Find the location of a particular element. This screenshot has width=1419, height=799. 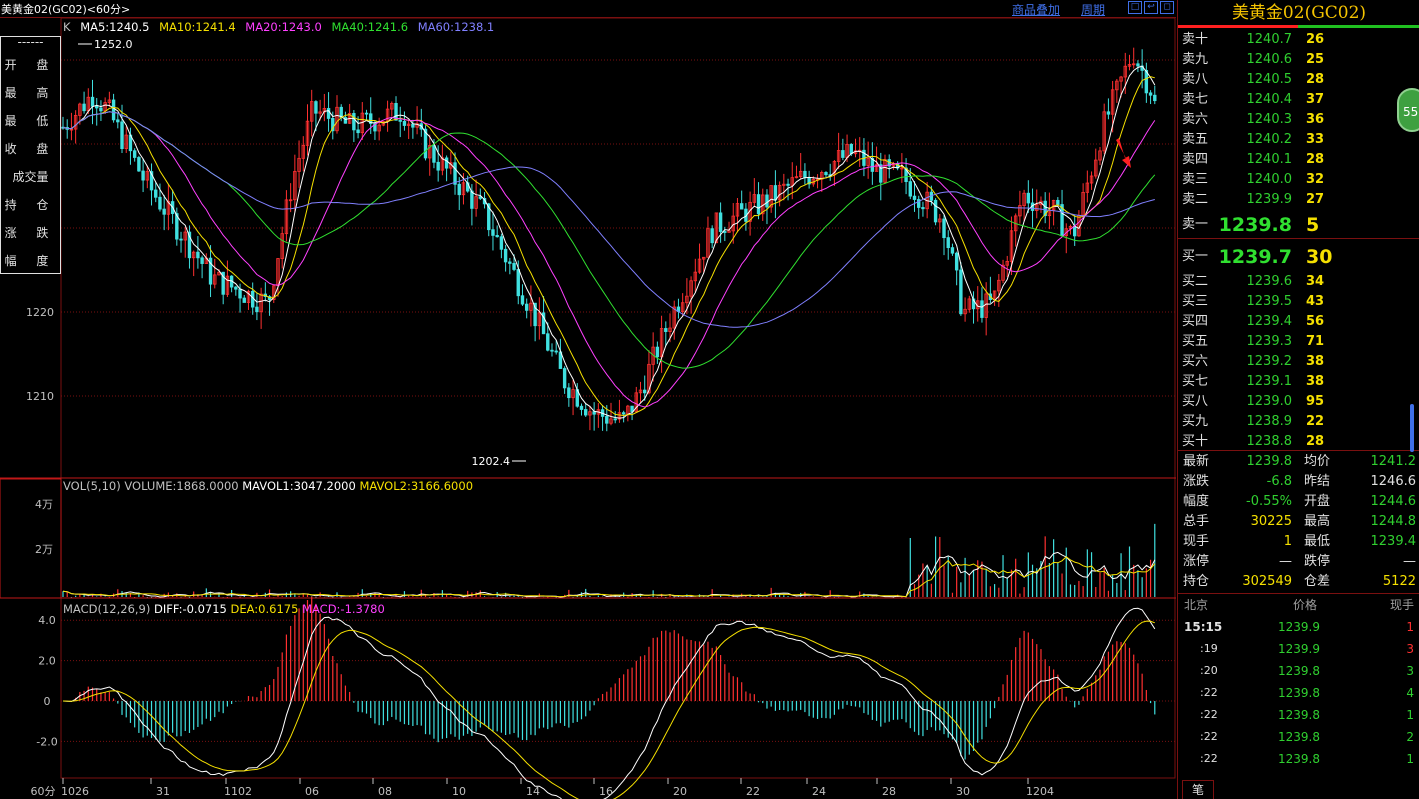

macd-tick: 4.0 is located at coordinates (47, 620).